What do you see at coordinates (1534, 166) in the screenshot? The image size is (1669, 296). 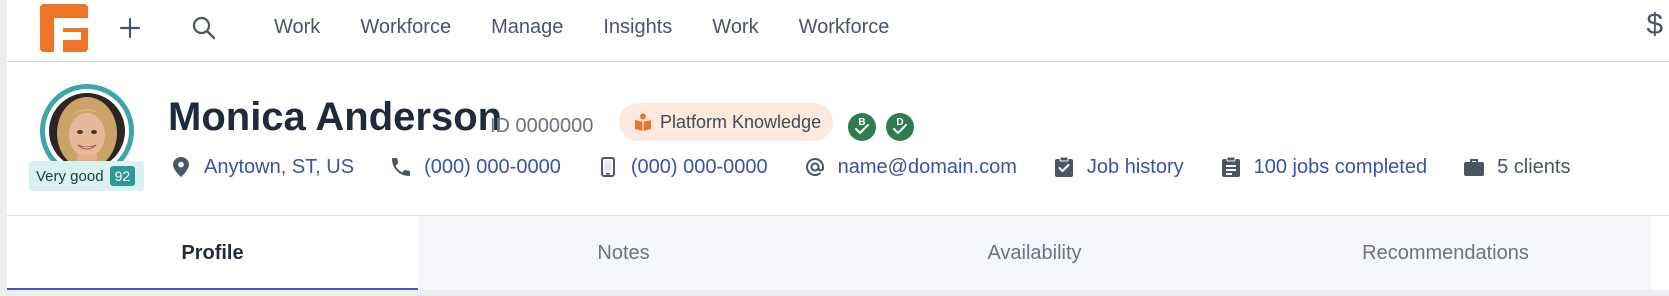 I see `clients-text: 5 clients` at bounding box center [1534, 166].